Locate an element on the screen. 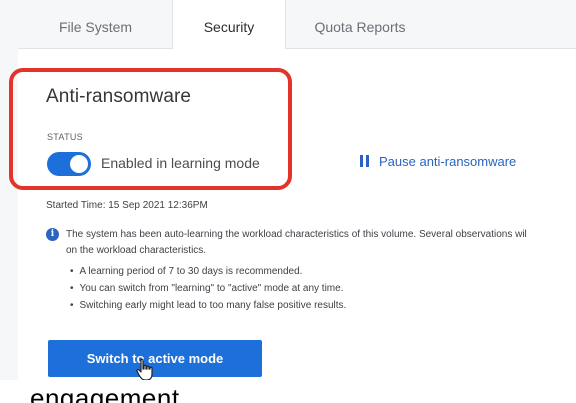 The width and height of the screenshot is (576, 403). pause-icon is located at coordinates (365, 161).